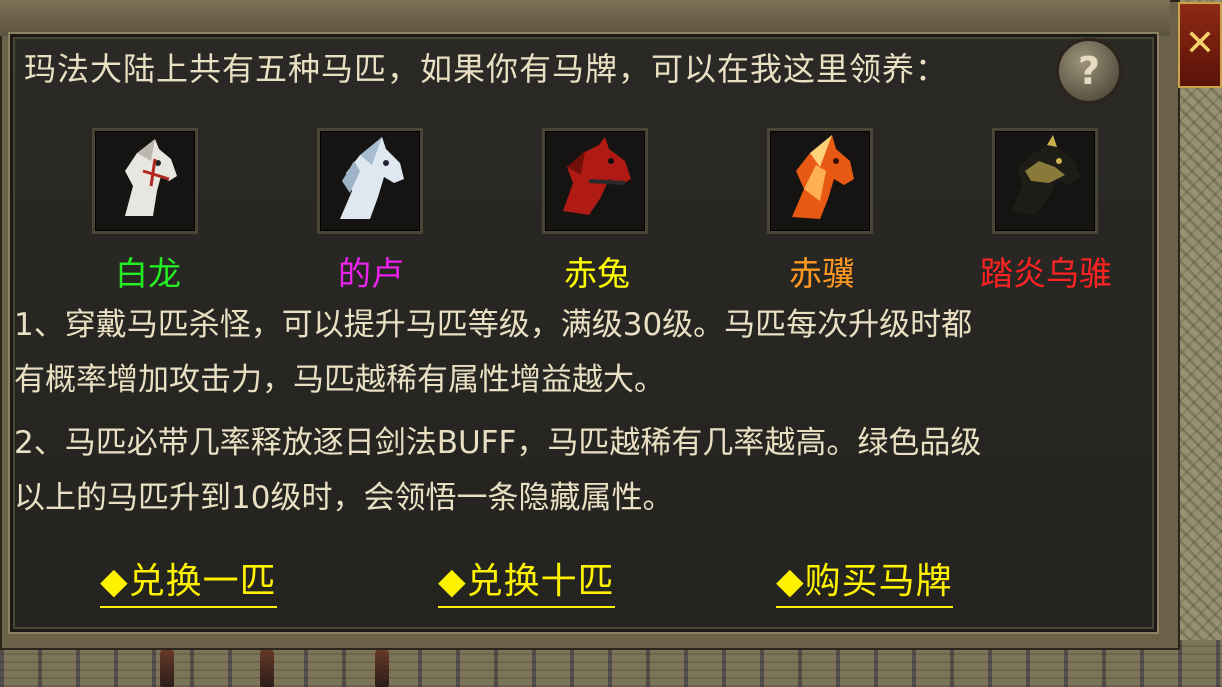 Image resolution: width=1222 pixels, height=687 pixels. I want to click on horse-slot-tayanwuzhui, so click(1045, 181).